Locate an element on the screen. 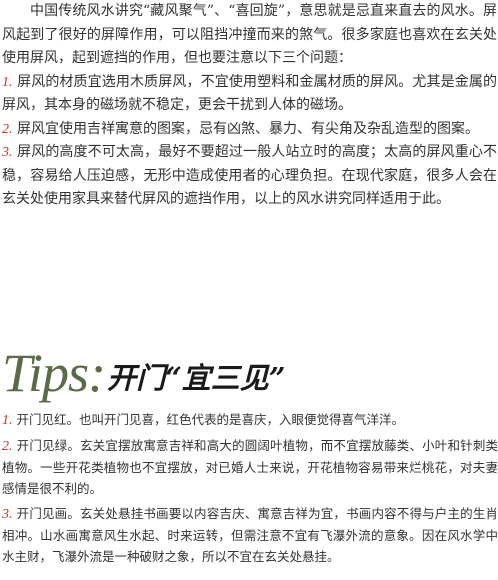 The width and height of the screenshot is (498, 580). tips-label: Tips is located at coordinates (45, 373).